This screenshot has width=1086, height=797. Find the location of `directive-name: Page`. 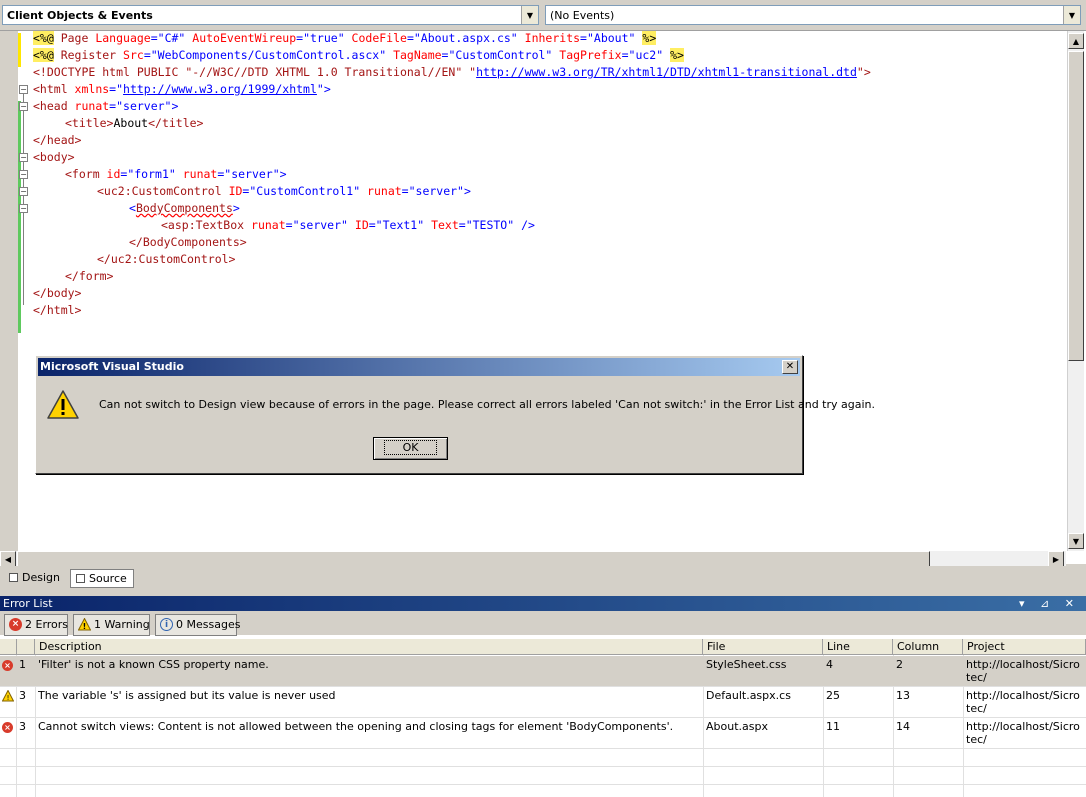

directive-name: Page is located at coordinates (74, 38).